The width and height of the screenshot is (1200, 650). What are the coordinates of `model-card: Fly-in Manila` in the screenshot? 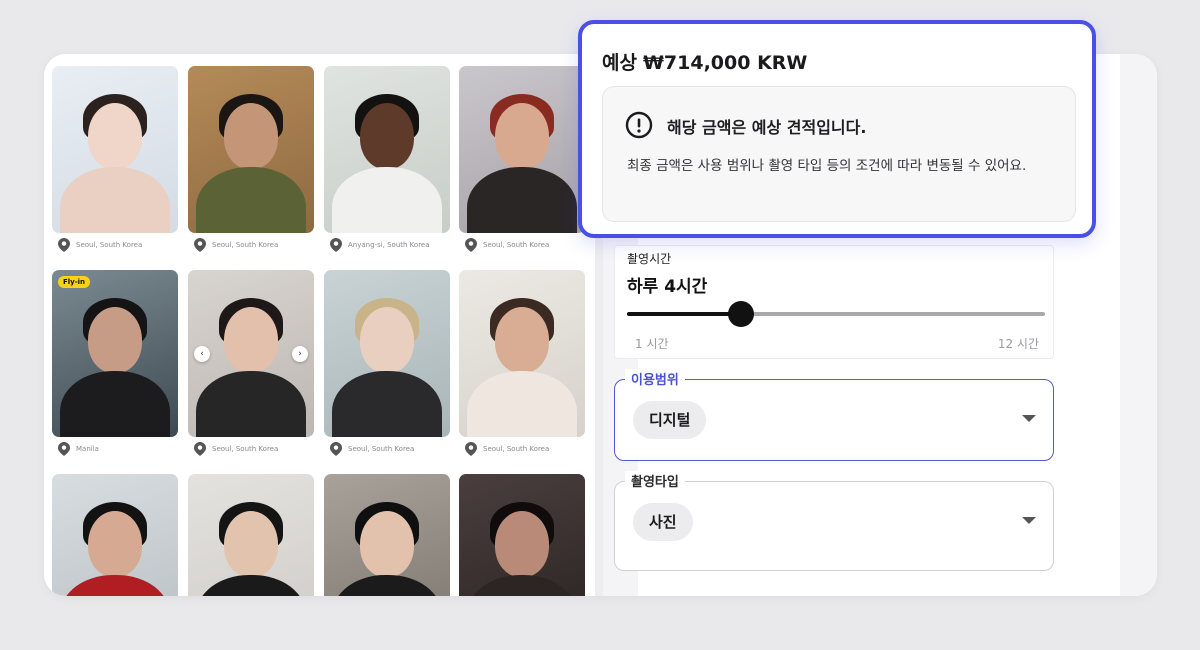 It's located at (115, 365).